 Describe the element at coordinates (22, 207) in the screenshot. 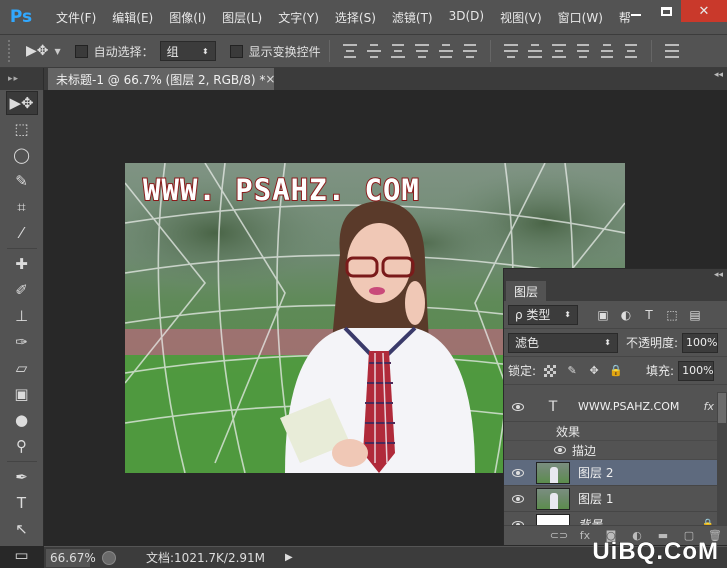

I see `crop-tool-icon: ⌗` at that location.